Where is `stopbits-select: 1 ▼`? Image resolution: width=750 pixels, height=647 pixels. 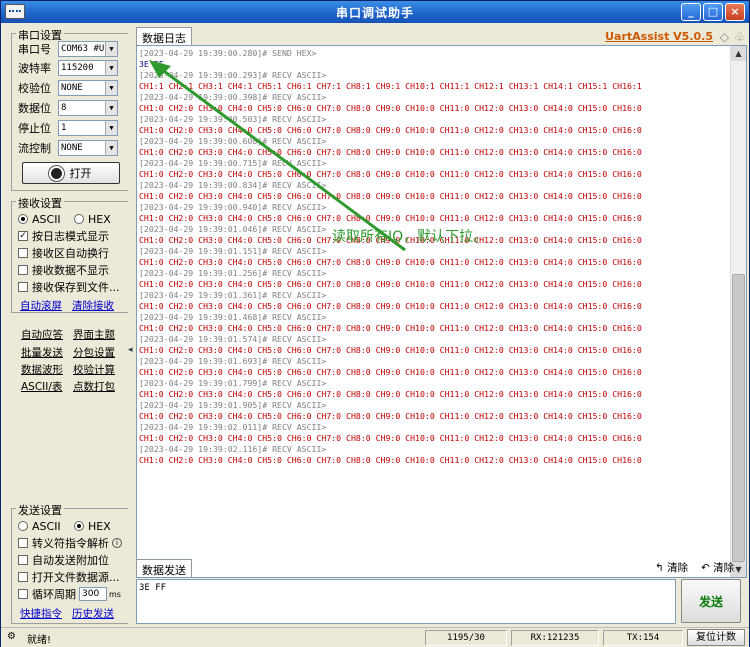 stopbits-select: 1 ▼ is located at coordinates (88, 128).